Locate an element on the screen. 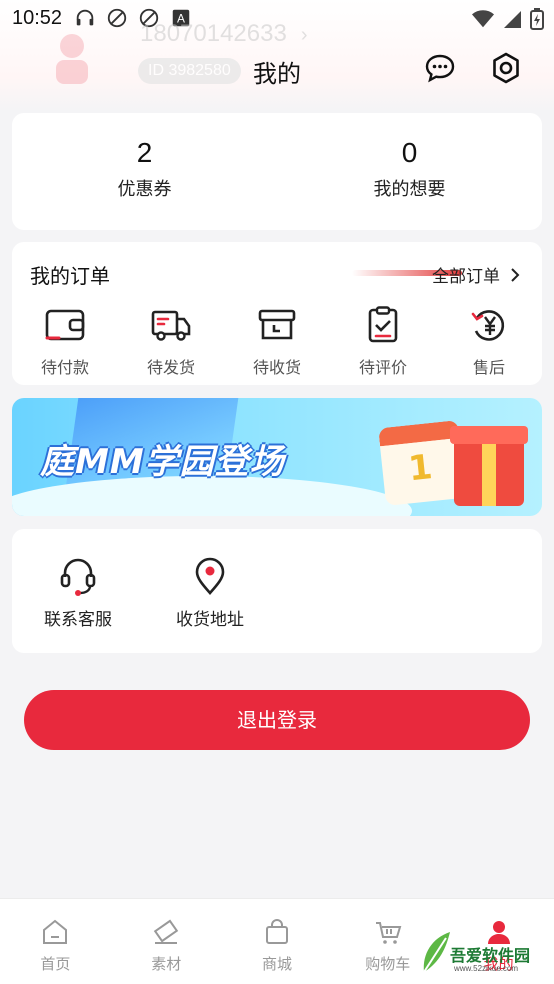 The width and height of the screenshot is (554, 984). order-pending-payment-label: 待付款 is located at coordinates (64, 367).